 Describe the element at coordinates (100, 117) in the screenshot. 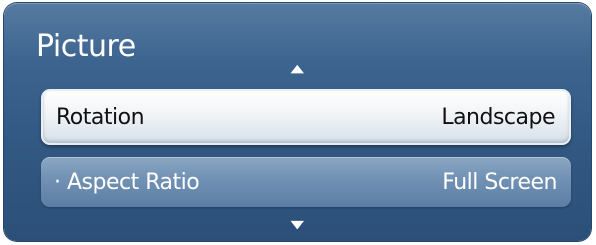

I see `menu-item-label: Rotation` at that location.